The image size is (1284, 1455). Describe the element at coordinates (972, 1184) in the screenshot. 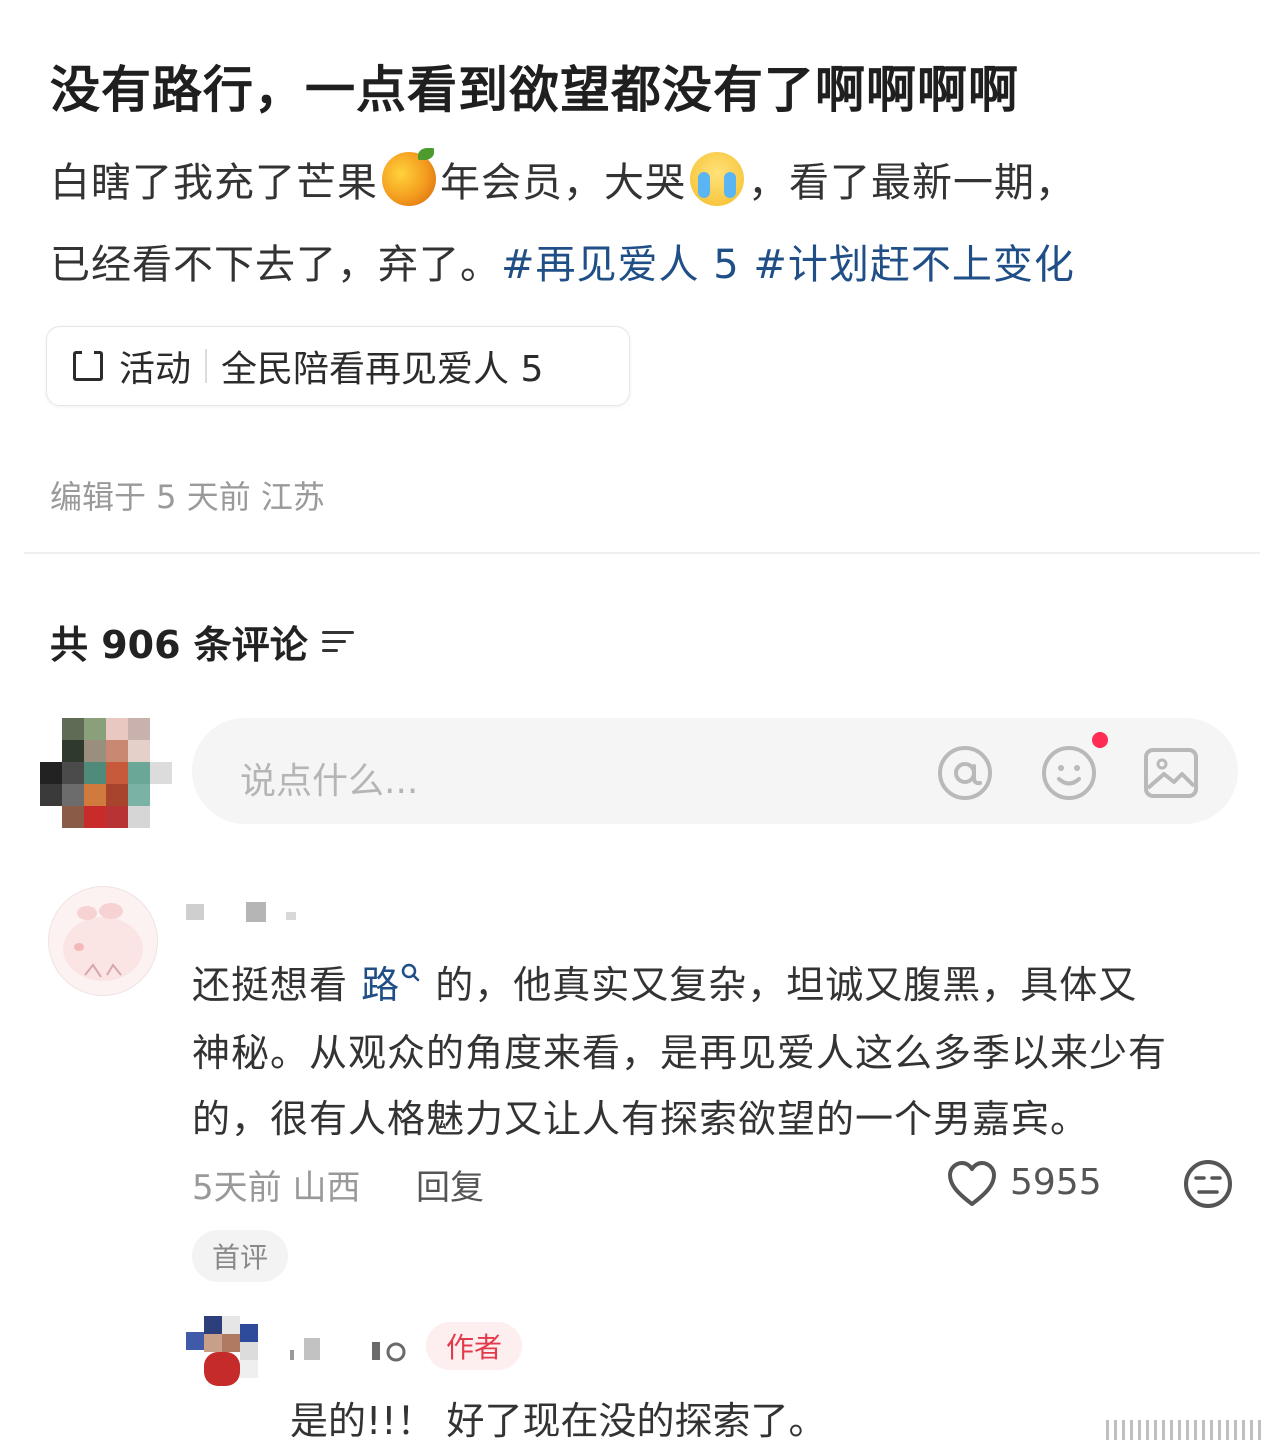

I see `heart-icon` at that location.